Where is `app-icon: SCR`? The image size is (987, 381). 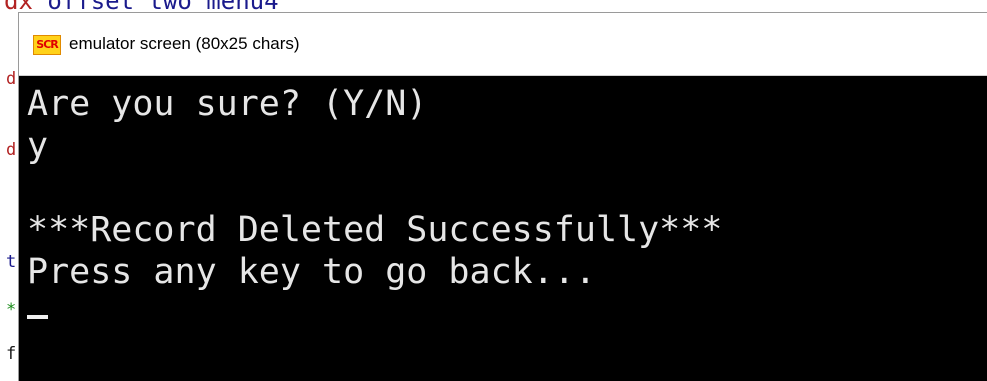
app-icon: SCR is located at coordinates (47, 45).